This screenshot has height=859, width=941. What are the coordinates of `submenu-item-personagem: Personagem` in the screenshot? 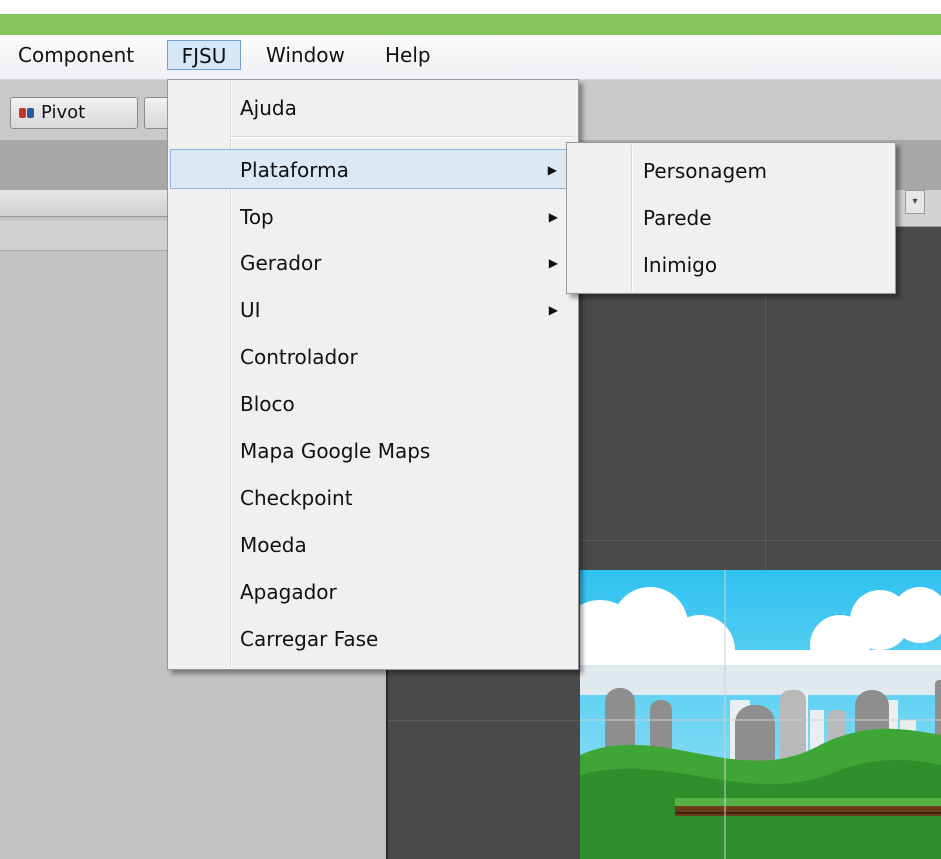 It's located at (731, 171).